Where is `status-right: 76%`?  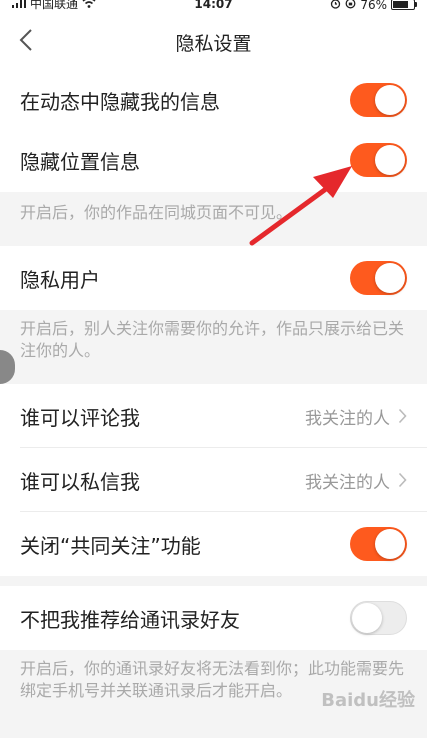 status-right: 76% is located at coordinates (373, 6).